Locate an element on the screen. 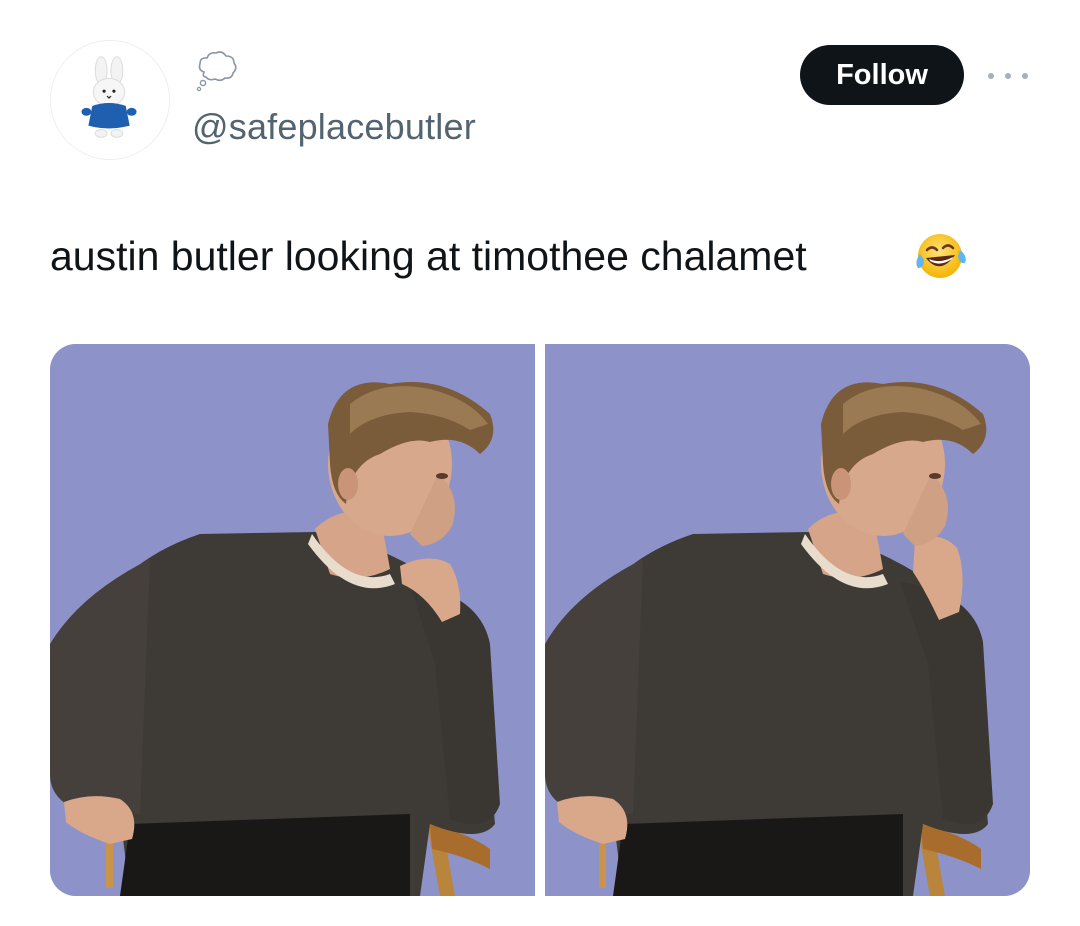 The width and height of the screenshot is (1080, 926). avatar is located at coordinates (110, 100).